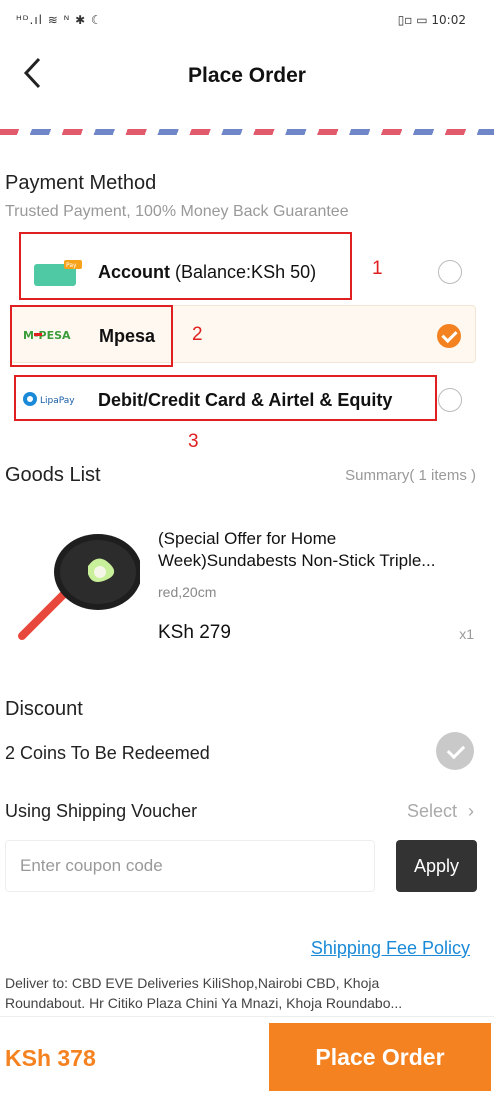 The width and height of the screenshot is (494, 1094). Describe the element at coordinates (390, 948) in the screenshot. I see `shipping-fee-policy-link: Shipping Fee Policy` at that location.